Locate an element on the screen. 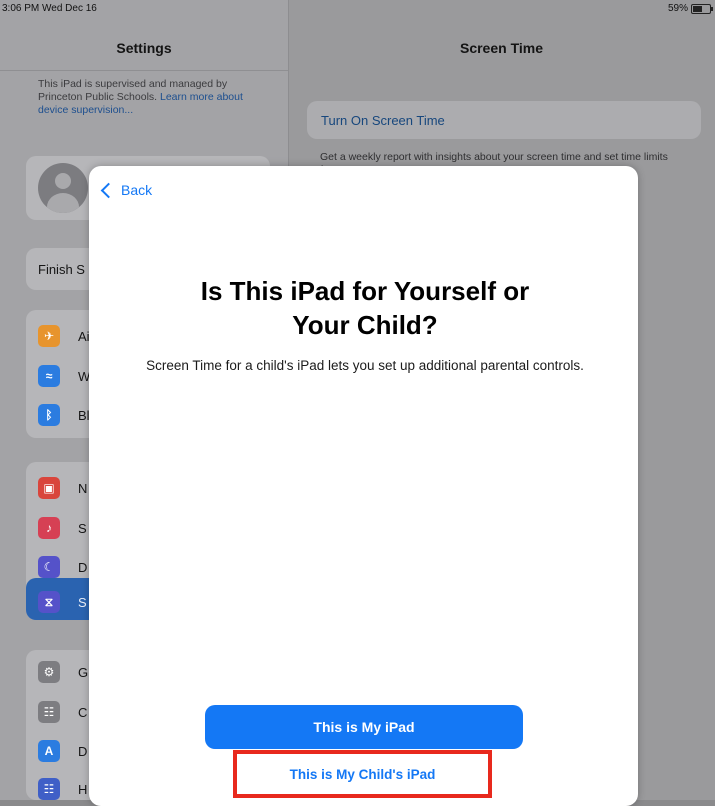  header-divider is located at coordinates (144, 70).